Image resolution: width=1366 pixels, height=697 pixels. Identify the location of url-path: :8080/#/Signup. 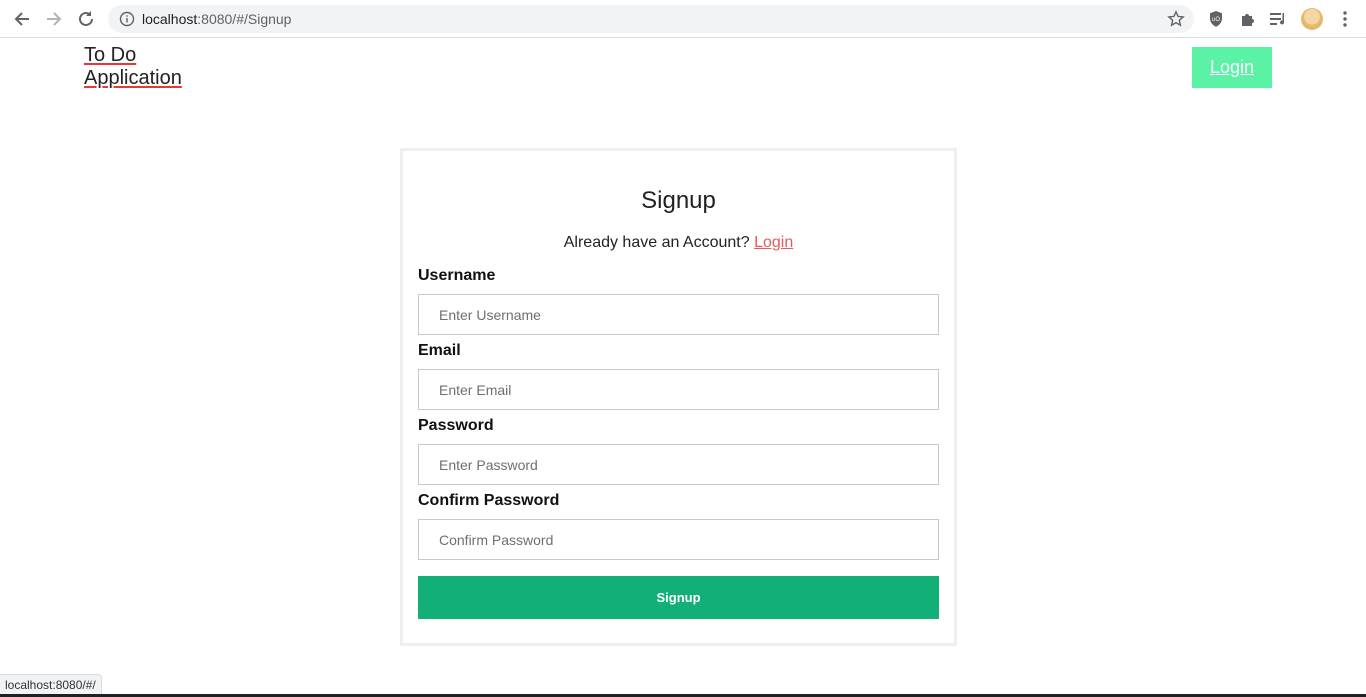
(244, 19).